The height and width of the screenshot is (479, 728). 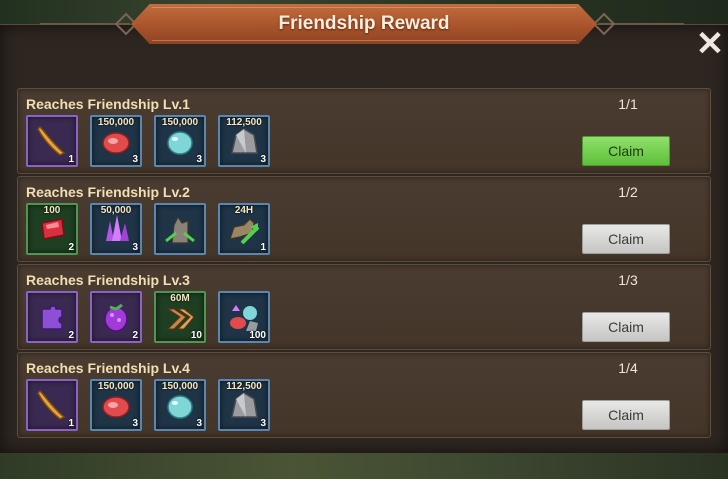 What do you see at coordinates (628, 192) in the screenshot?
I see `row-progress: 1/2` at bounding box center [628, 192].